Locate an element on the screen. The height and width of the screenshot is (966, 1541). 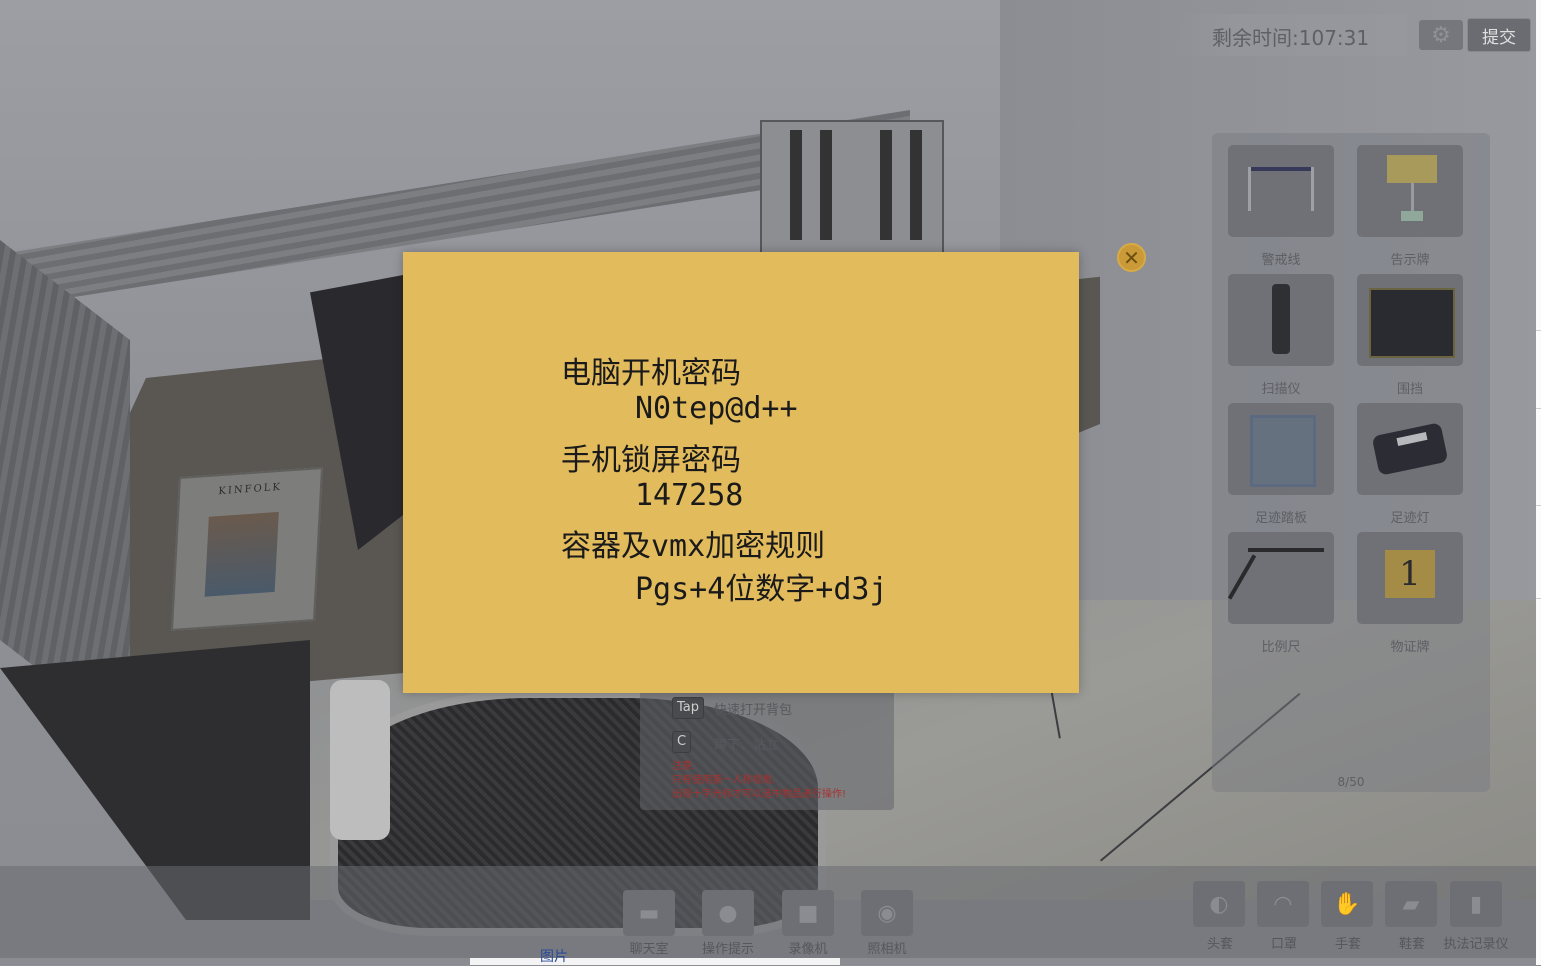
barrier-tape-icon is located at coordinates (1281, 169).